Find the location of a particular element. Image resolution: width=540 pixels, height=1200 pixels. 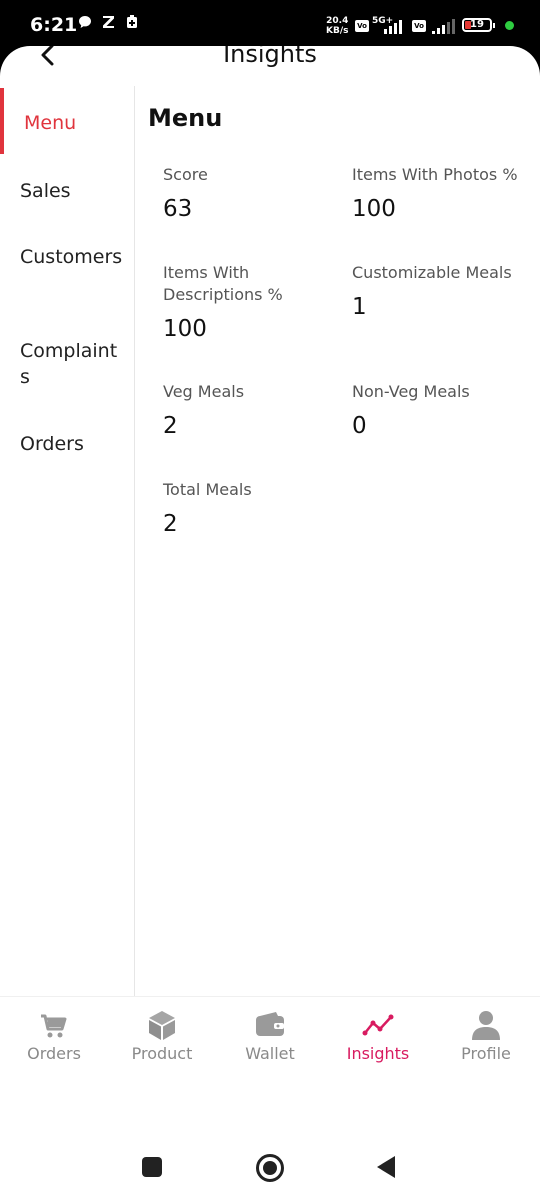

sidebar-item-orders: Orders is located at coordinates (72, 444).